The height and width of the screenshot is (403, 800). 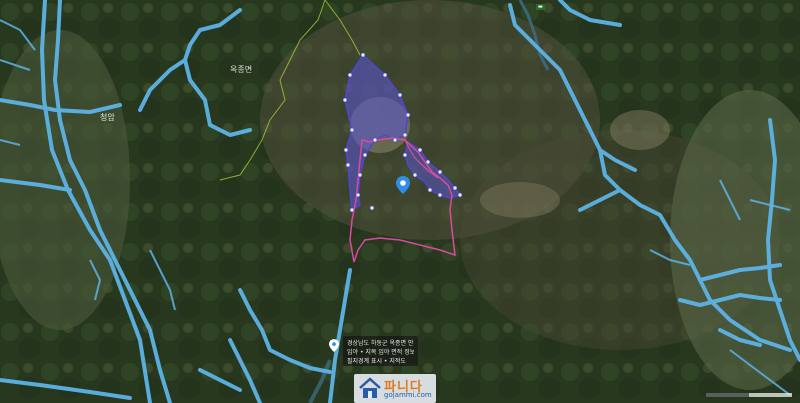 What do you see at coordinates (370, 387) in the screenshot?
I see `house-icon` at bounding box center [370, 387].